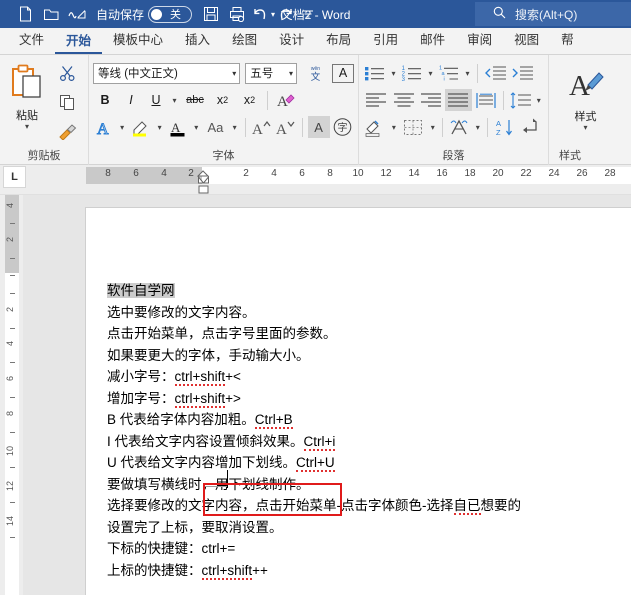 The width and height of the screenshot is (631, 595). Describe the element at coordinates (196, 127) in the screenshot. I see `font-color-dropdown-icon: ▾` at that location.